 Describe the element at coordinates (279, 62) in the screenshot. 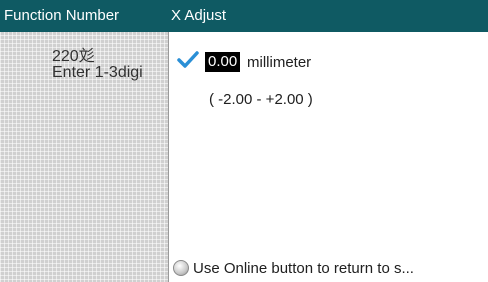

I see `unit-label: millimeter` at that location.